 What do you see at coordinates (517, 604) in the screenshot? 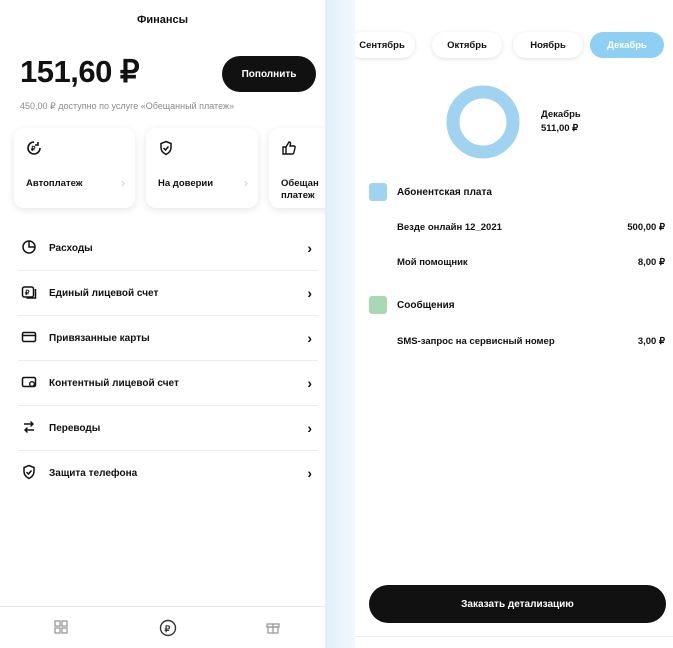
I see `order-details-button: Заказать детализацию` at bounding box center [517, 604].